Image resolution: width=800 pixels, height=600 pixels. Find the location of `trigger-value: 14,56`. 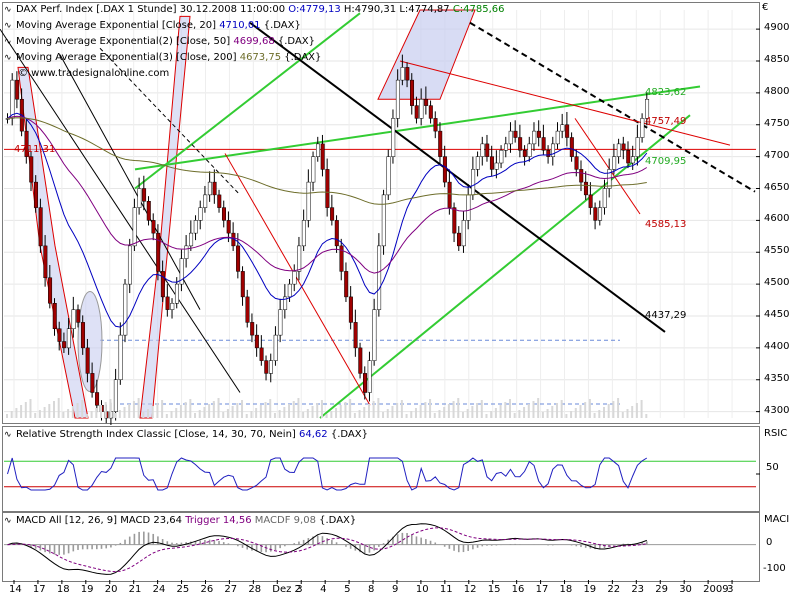

trigger-value: 14,56 is located at coordinates (237, 520).